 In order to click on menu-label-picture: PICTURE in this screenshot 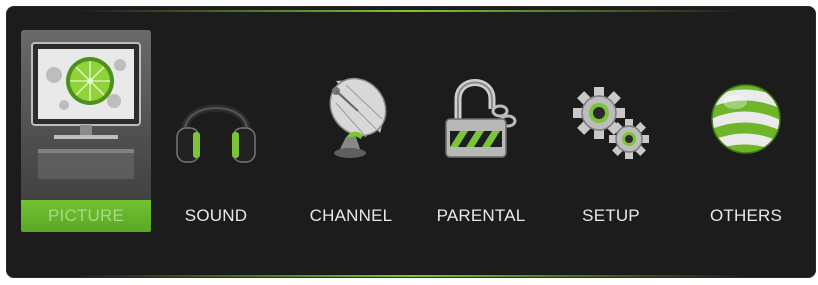, I will do `click(86, 216)`.